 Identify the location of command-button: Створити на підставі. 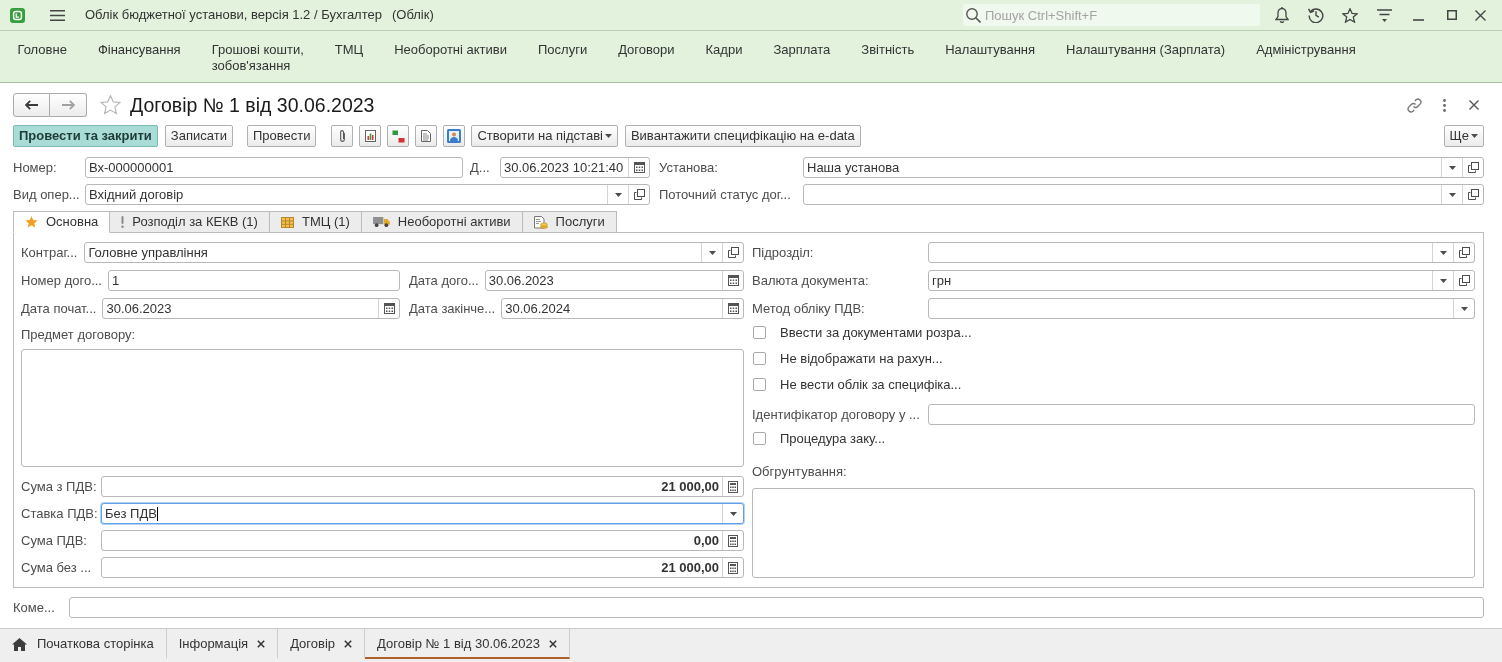
(544, 136).